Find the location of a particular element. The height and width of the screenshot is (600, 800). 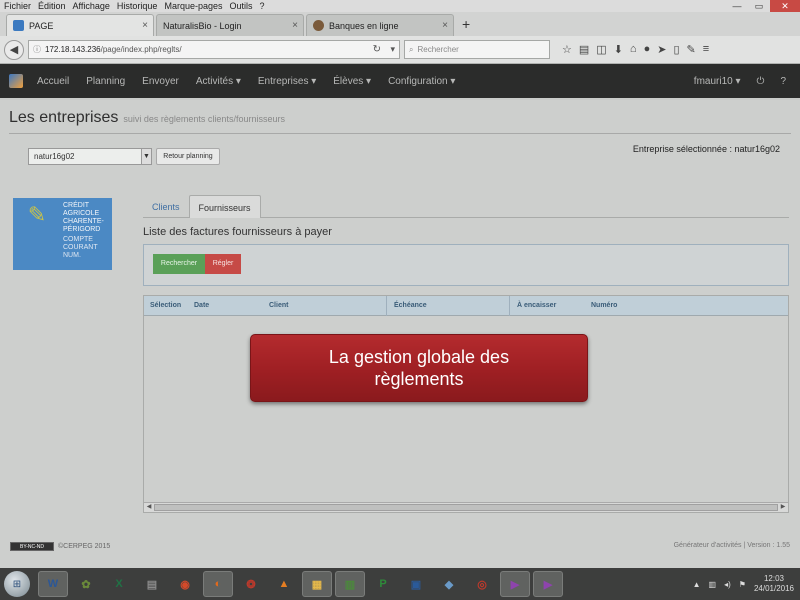

browser-tab-naturalisbio: NaturalisBio - Login × is located at coordinates (230, 25).